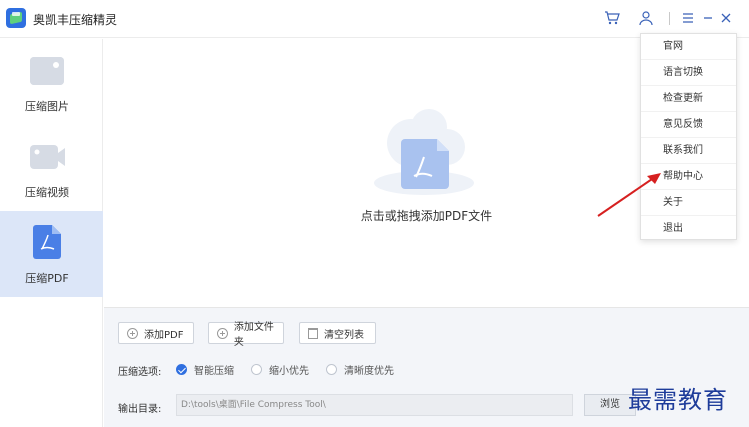 The height and width of the screenshot is (427, 749). Describe the element at coordinates (688, 18) in the screenshot. I see `menu-icon` at that location.